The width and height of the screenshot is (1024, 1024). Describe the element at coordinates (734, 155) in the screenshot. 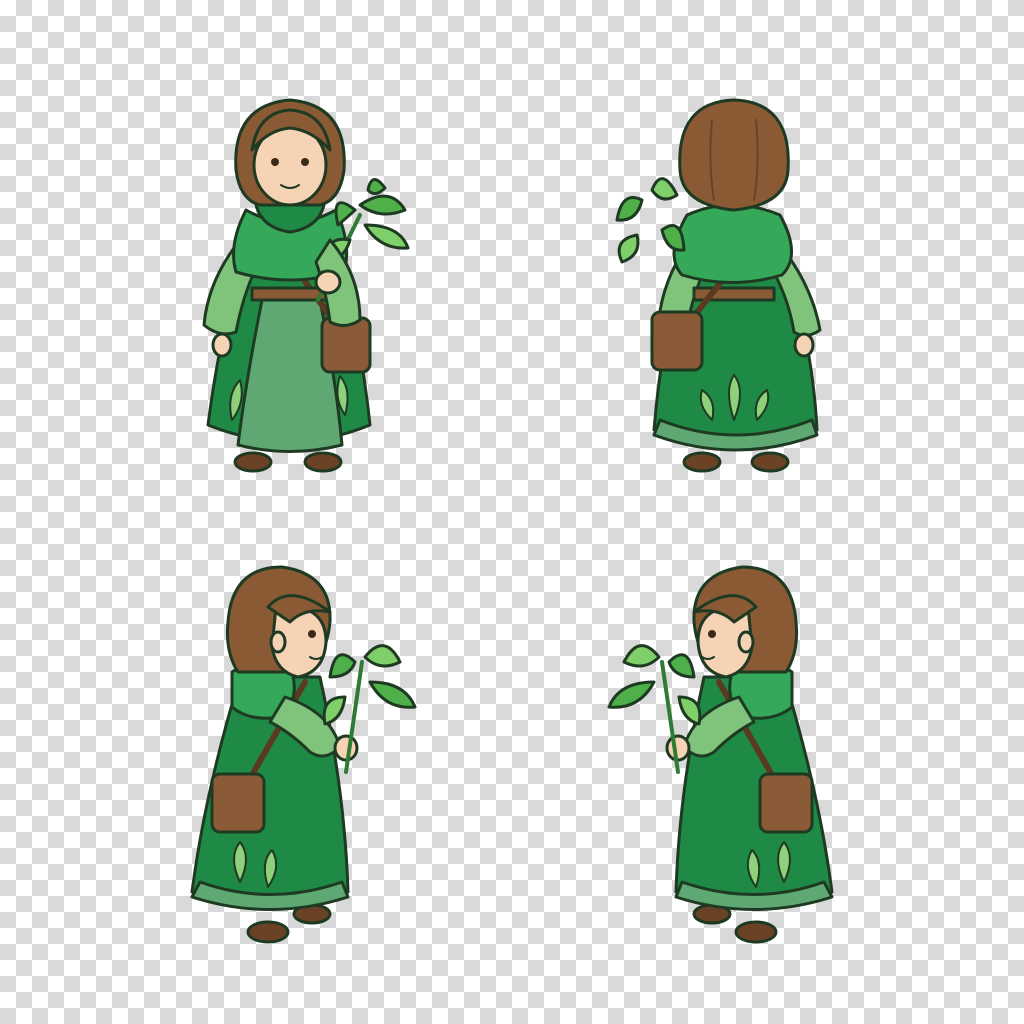

I see `hair-back` at that location.